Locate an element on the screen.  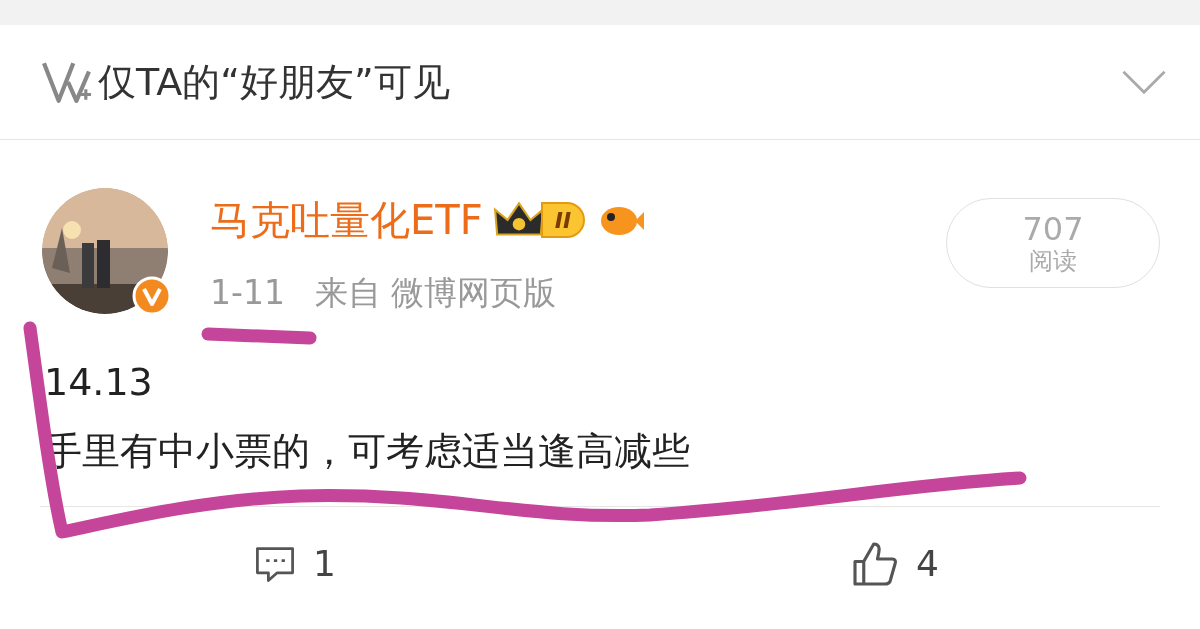
post-time: 1-11 is located at coordinates (247, 293).